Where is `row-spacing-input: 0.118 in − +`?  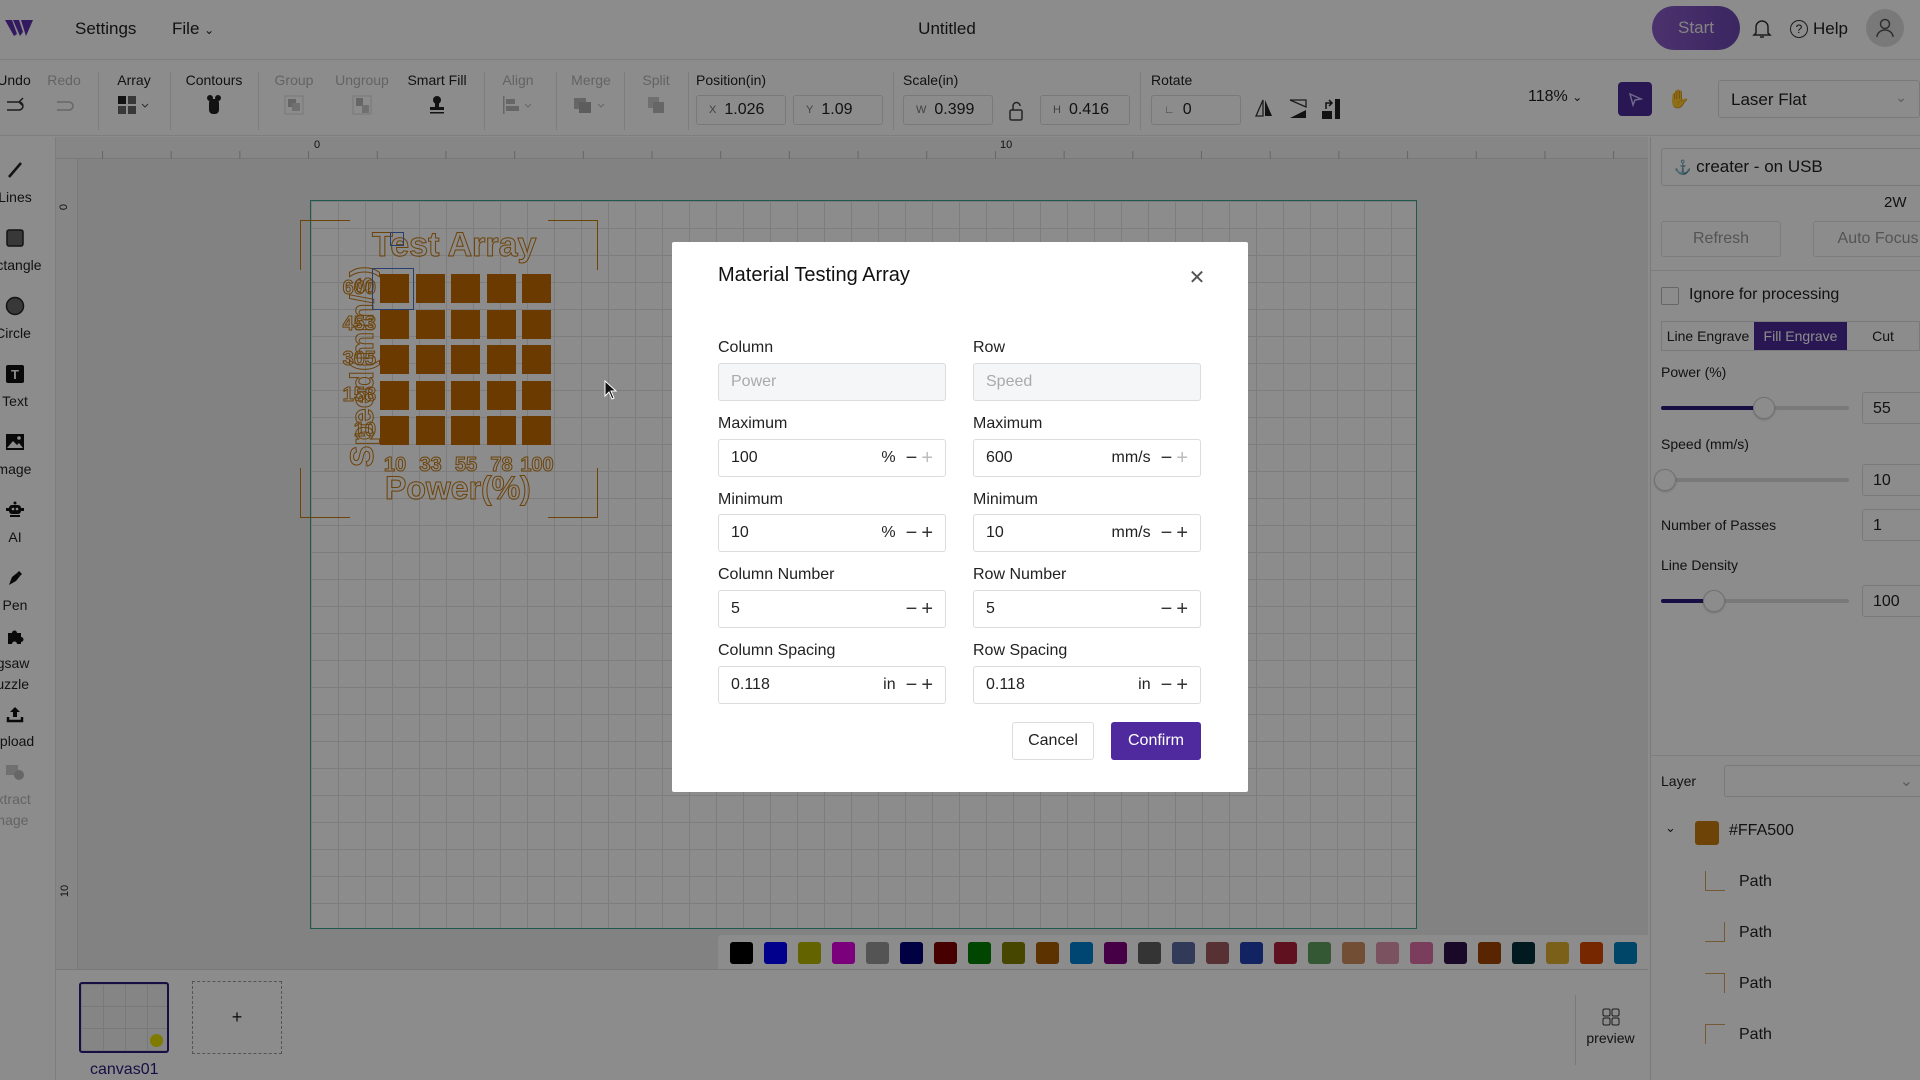
row-spacing-input: 0.118 in − + is located at coordinates (1087, 685).